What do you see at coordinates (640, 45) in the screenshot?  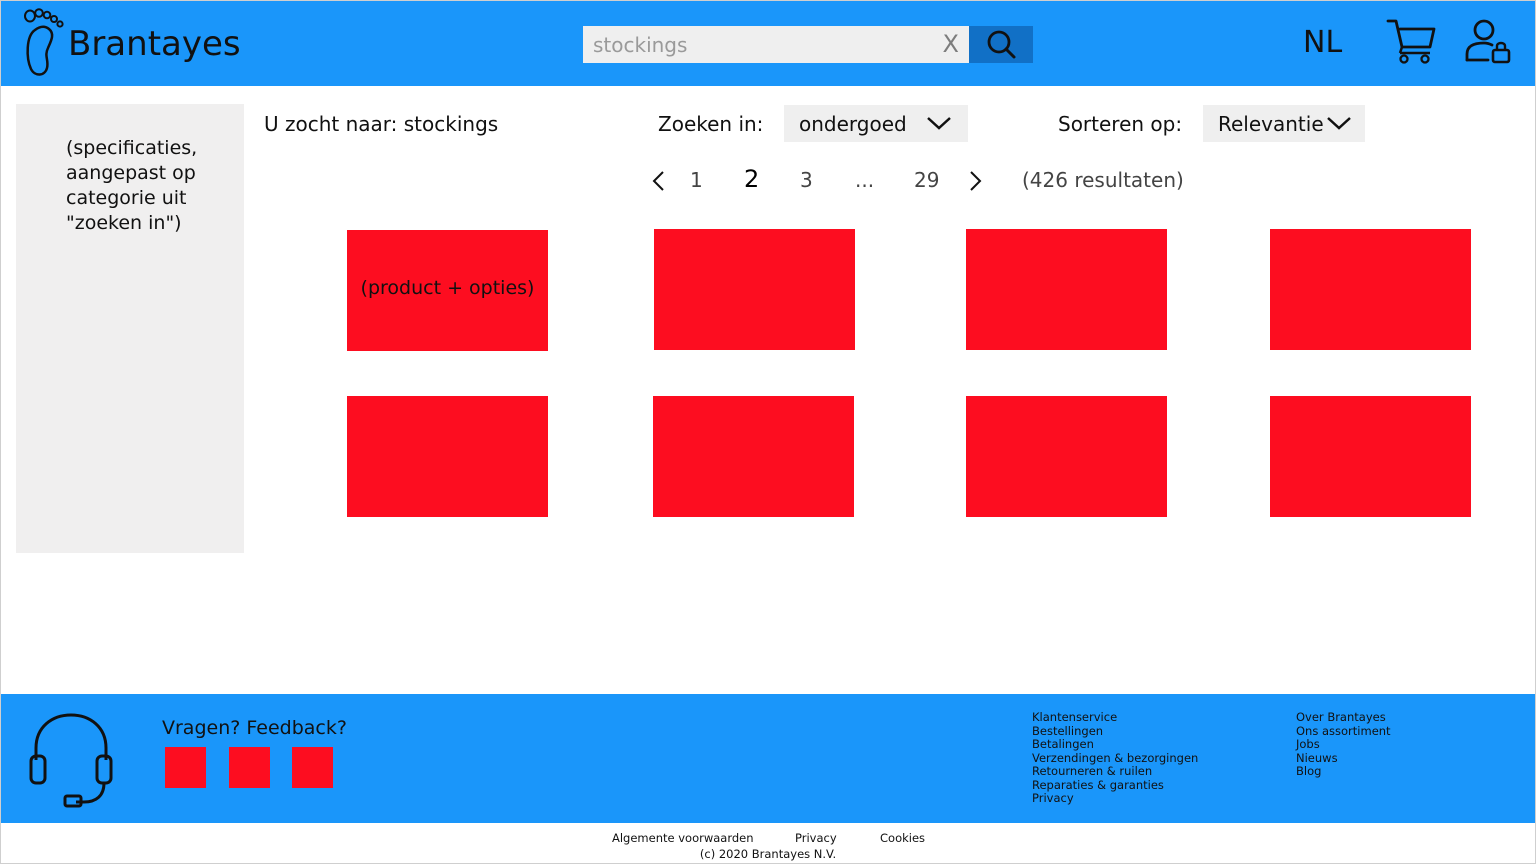 I see `search-input-value: stockings` at bounding box center [640, 45].